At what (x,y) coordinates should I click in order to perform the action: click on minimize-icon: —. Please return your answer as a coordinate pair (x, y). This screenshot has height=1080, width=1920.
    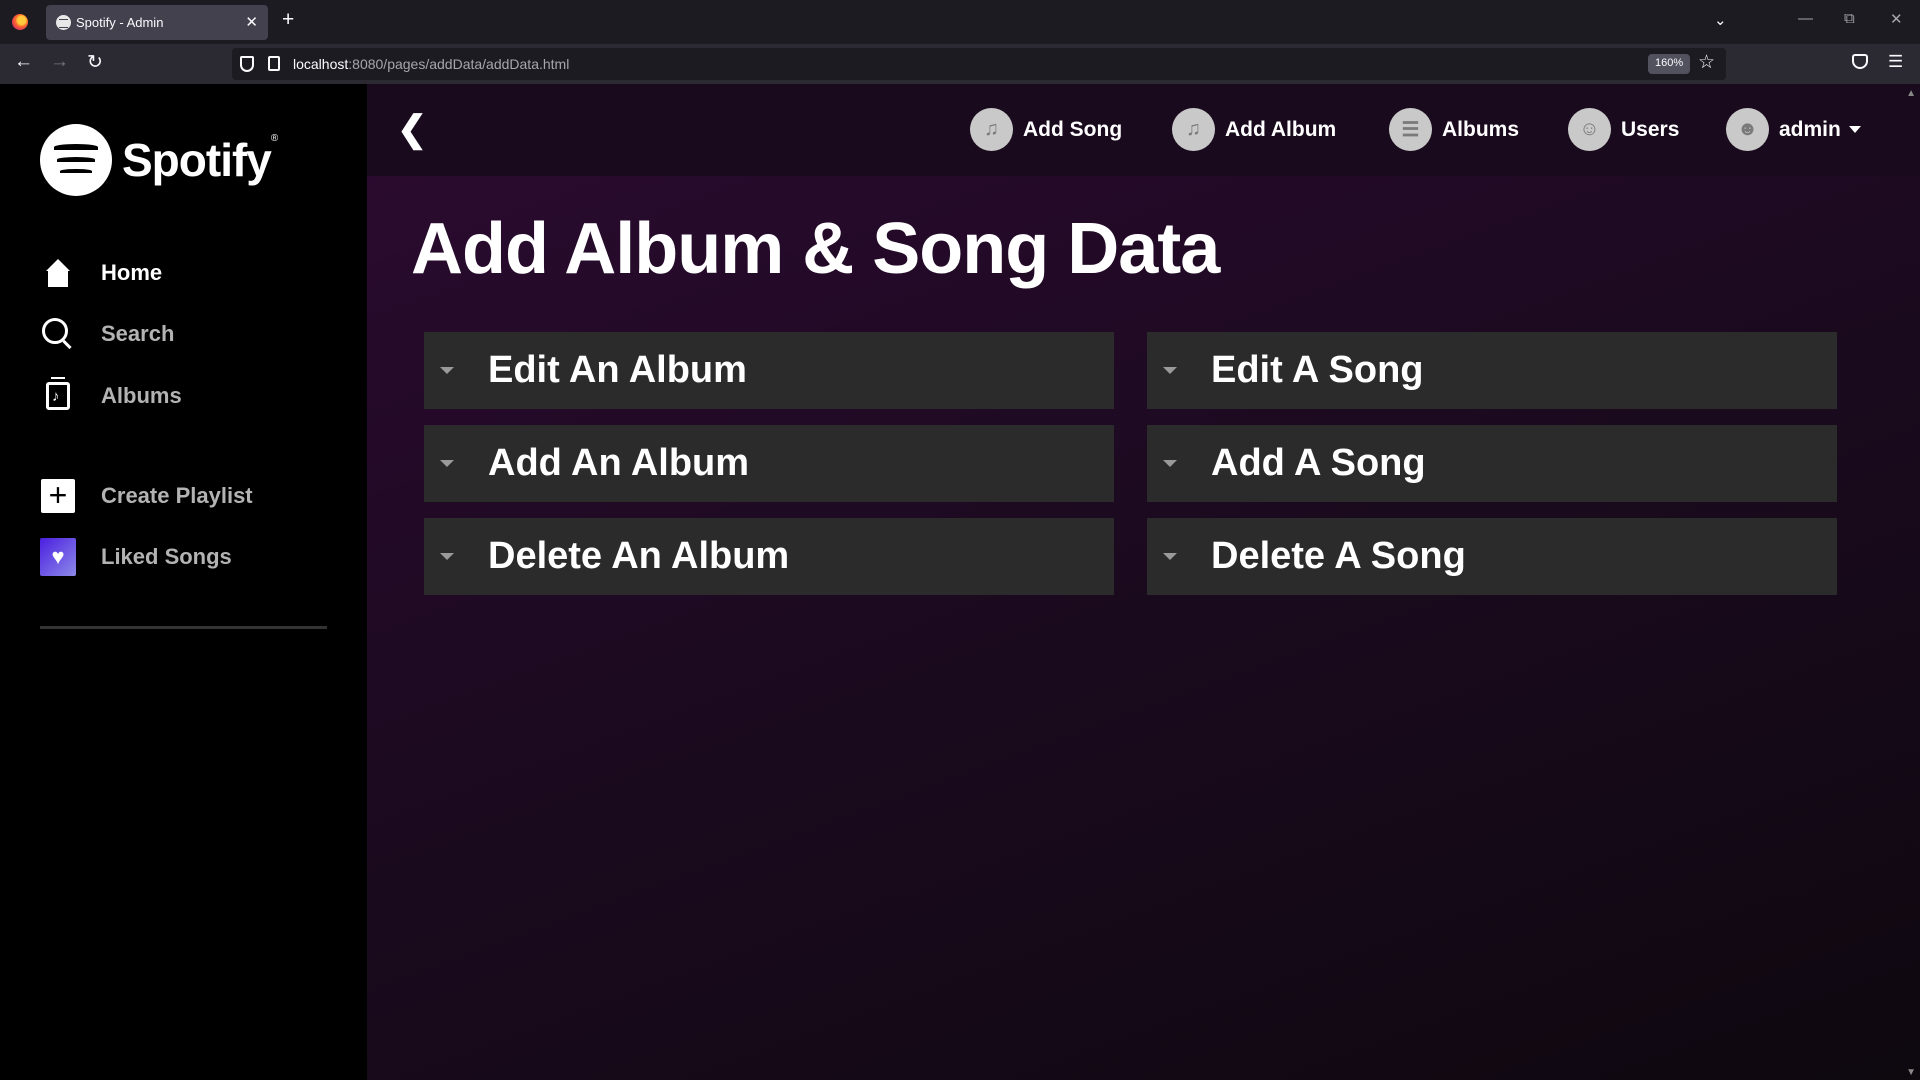
    Looking at the image, I should click on (1805, 18).